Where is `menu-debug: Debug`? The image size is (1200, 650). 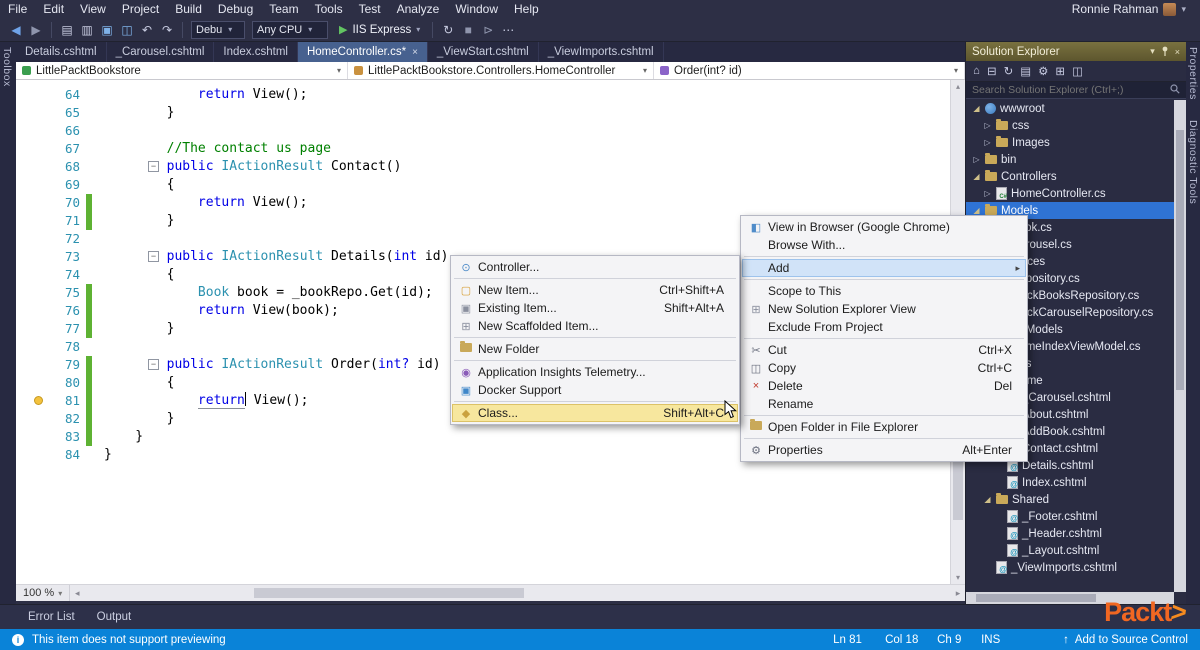
menu-debug: Debug is located at coordinates (235, 9).